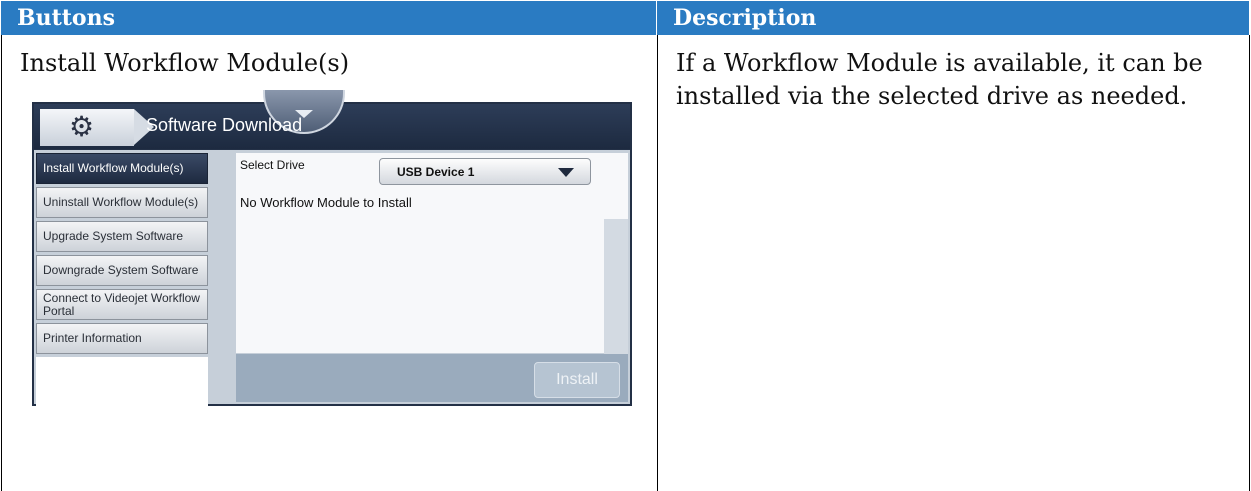  Describe the element at coordinates (122, 304) in the screenshot. I see `sidebar-item-connect-portal: Connect to Videojet Workflow Portal` at that location.